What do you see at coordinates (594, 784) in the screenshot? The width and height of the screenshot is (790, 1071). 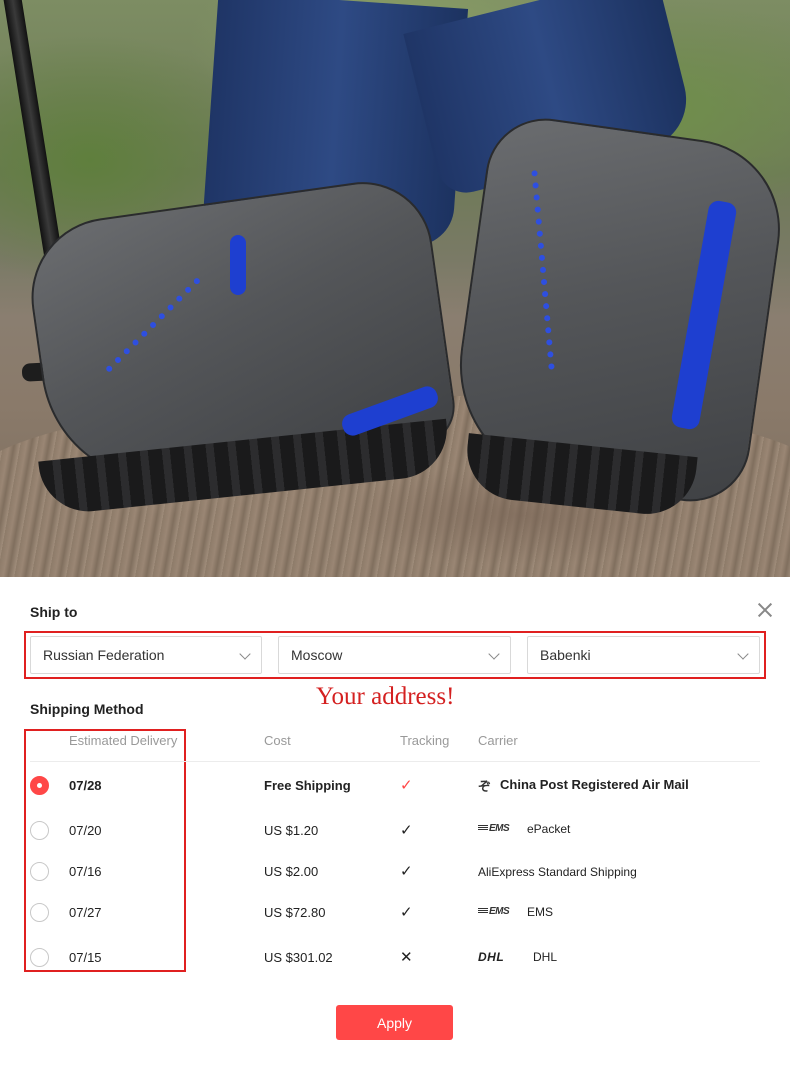 I see `carrier-name: China Post Registered Air Mail` at bounding box center [594, 784].